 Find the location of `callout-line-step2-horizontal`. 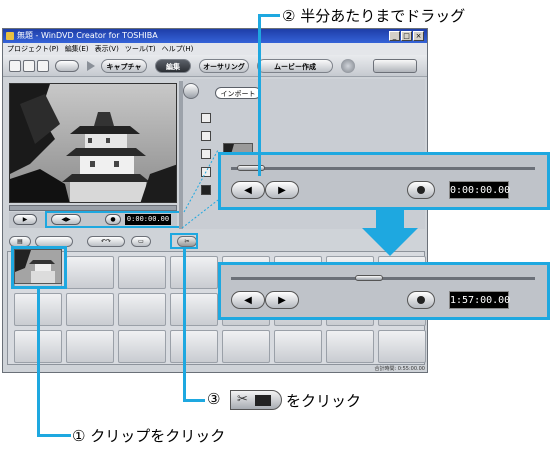

callout-line-step2-horizontal is located at coordinates (269, 15).